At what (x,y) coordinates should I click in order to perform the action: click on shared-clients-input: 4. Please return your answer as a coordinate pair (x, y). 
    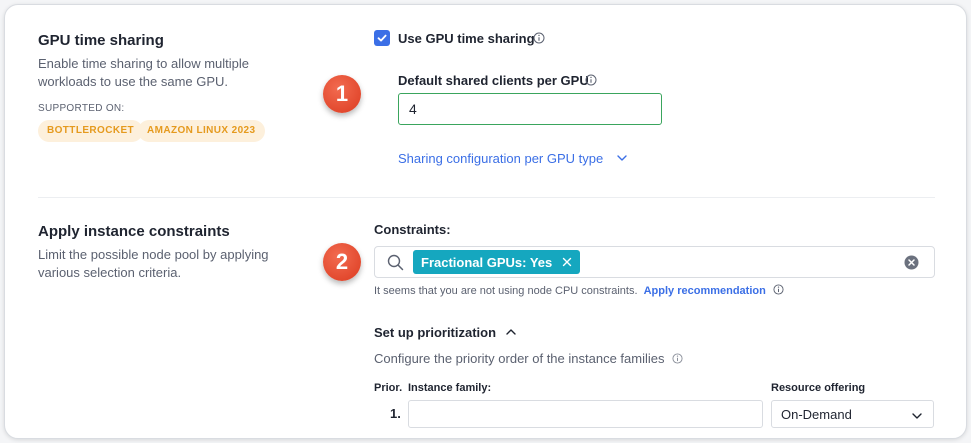
    Looking at the image, I should click on (530, 109).